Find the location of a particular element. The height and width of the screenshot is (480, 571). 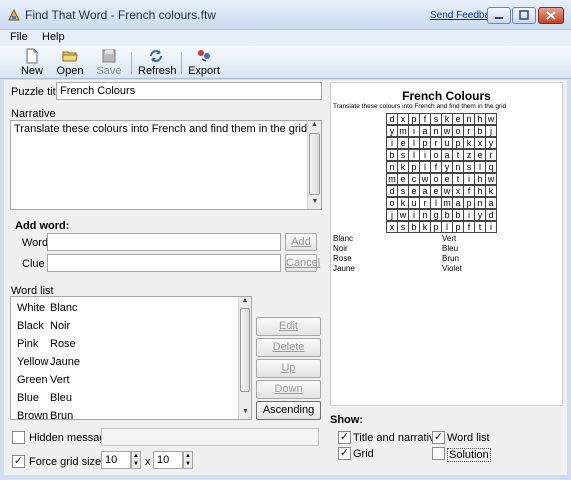

grid-label: Grid is located at coordinates (363, 454).